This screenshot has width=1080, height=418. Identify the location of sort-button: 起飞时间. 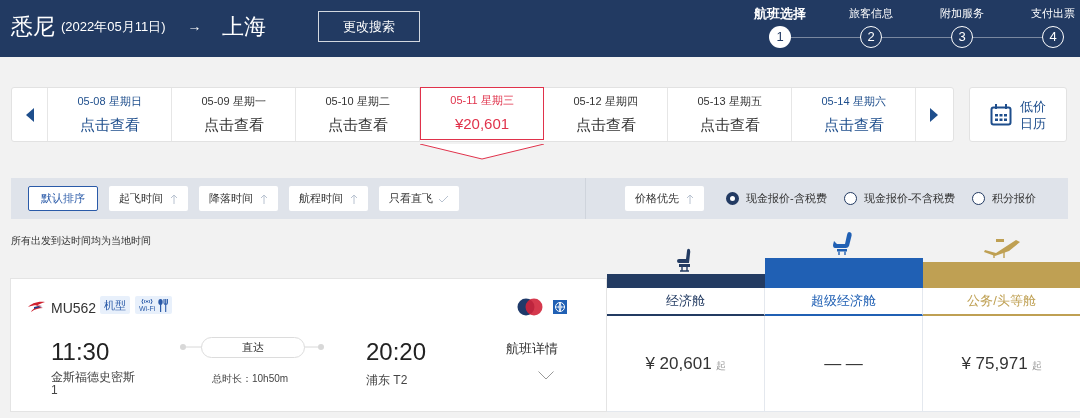
(148, 198).